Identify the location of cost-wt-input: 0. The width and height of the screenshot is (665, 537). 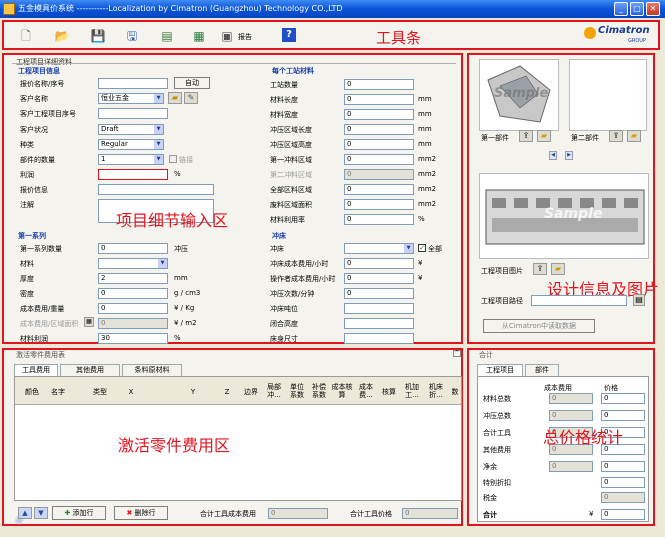
(133, 308).